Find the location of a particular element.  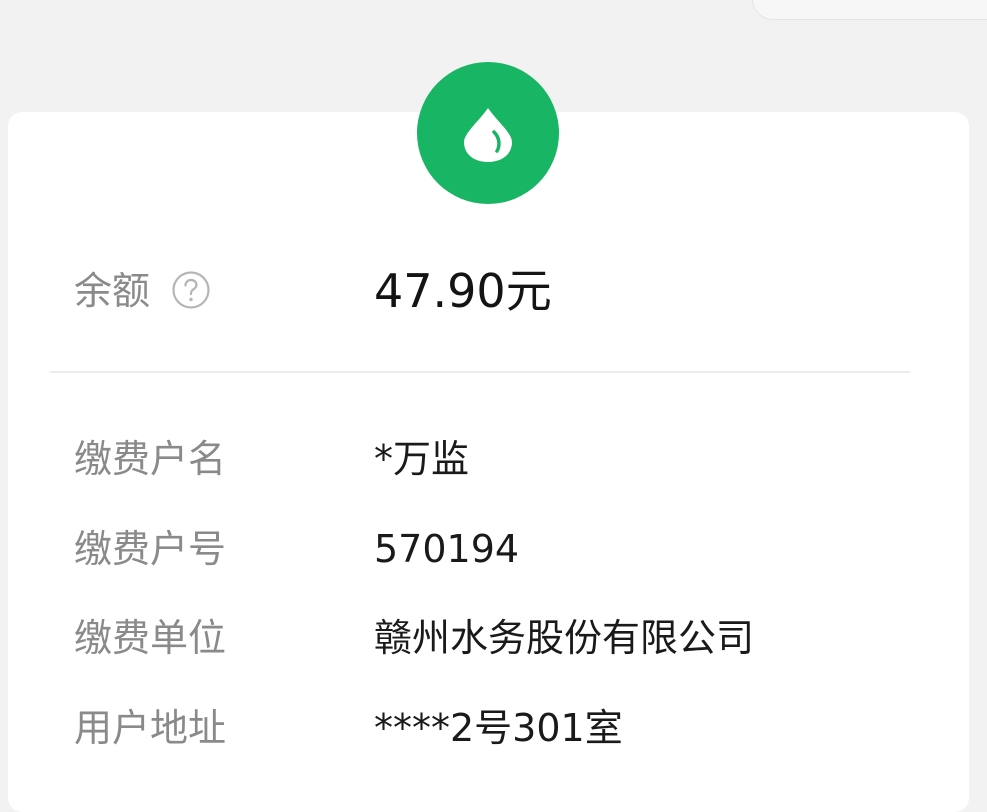

question-circle-icon is located at coordinates (191, 290).